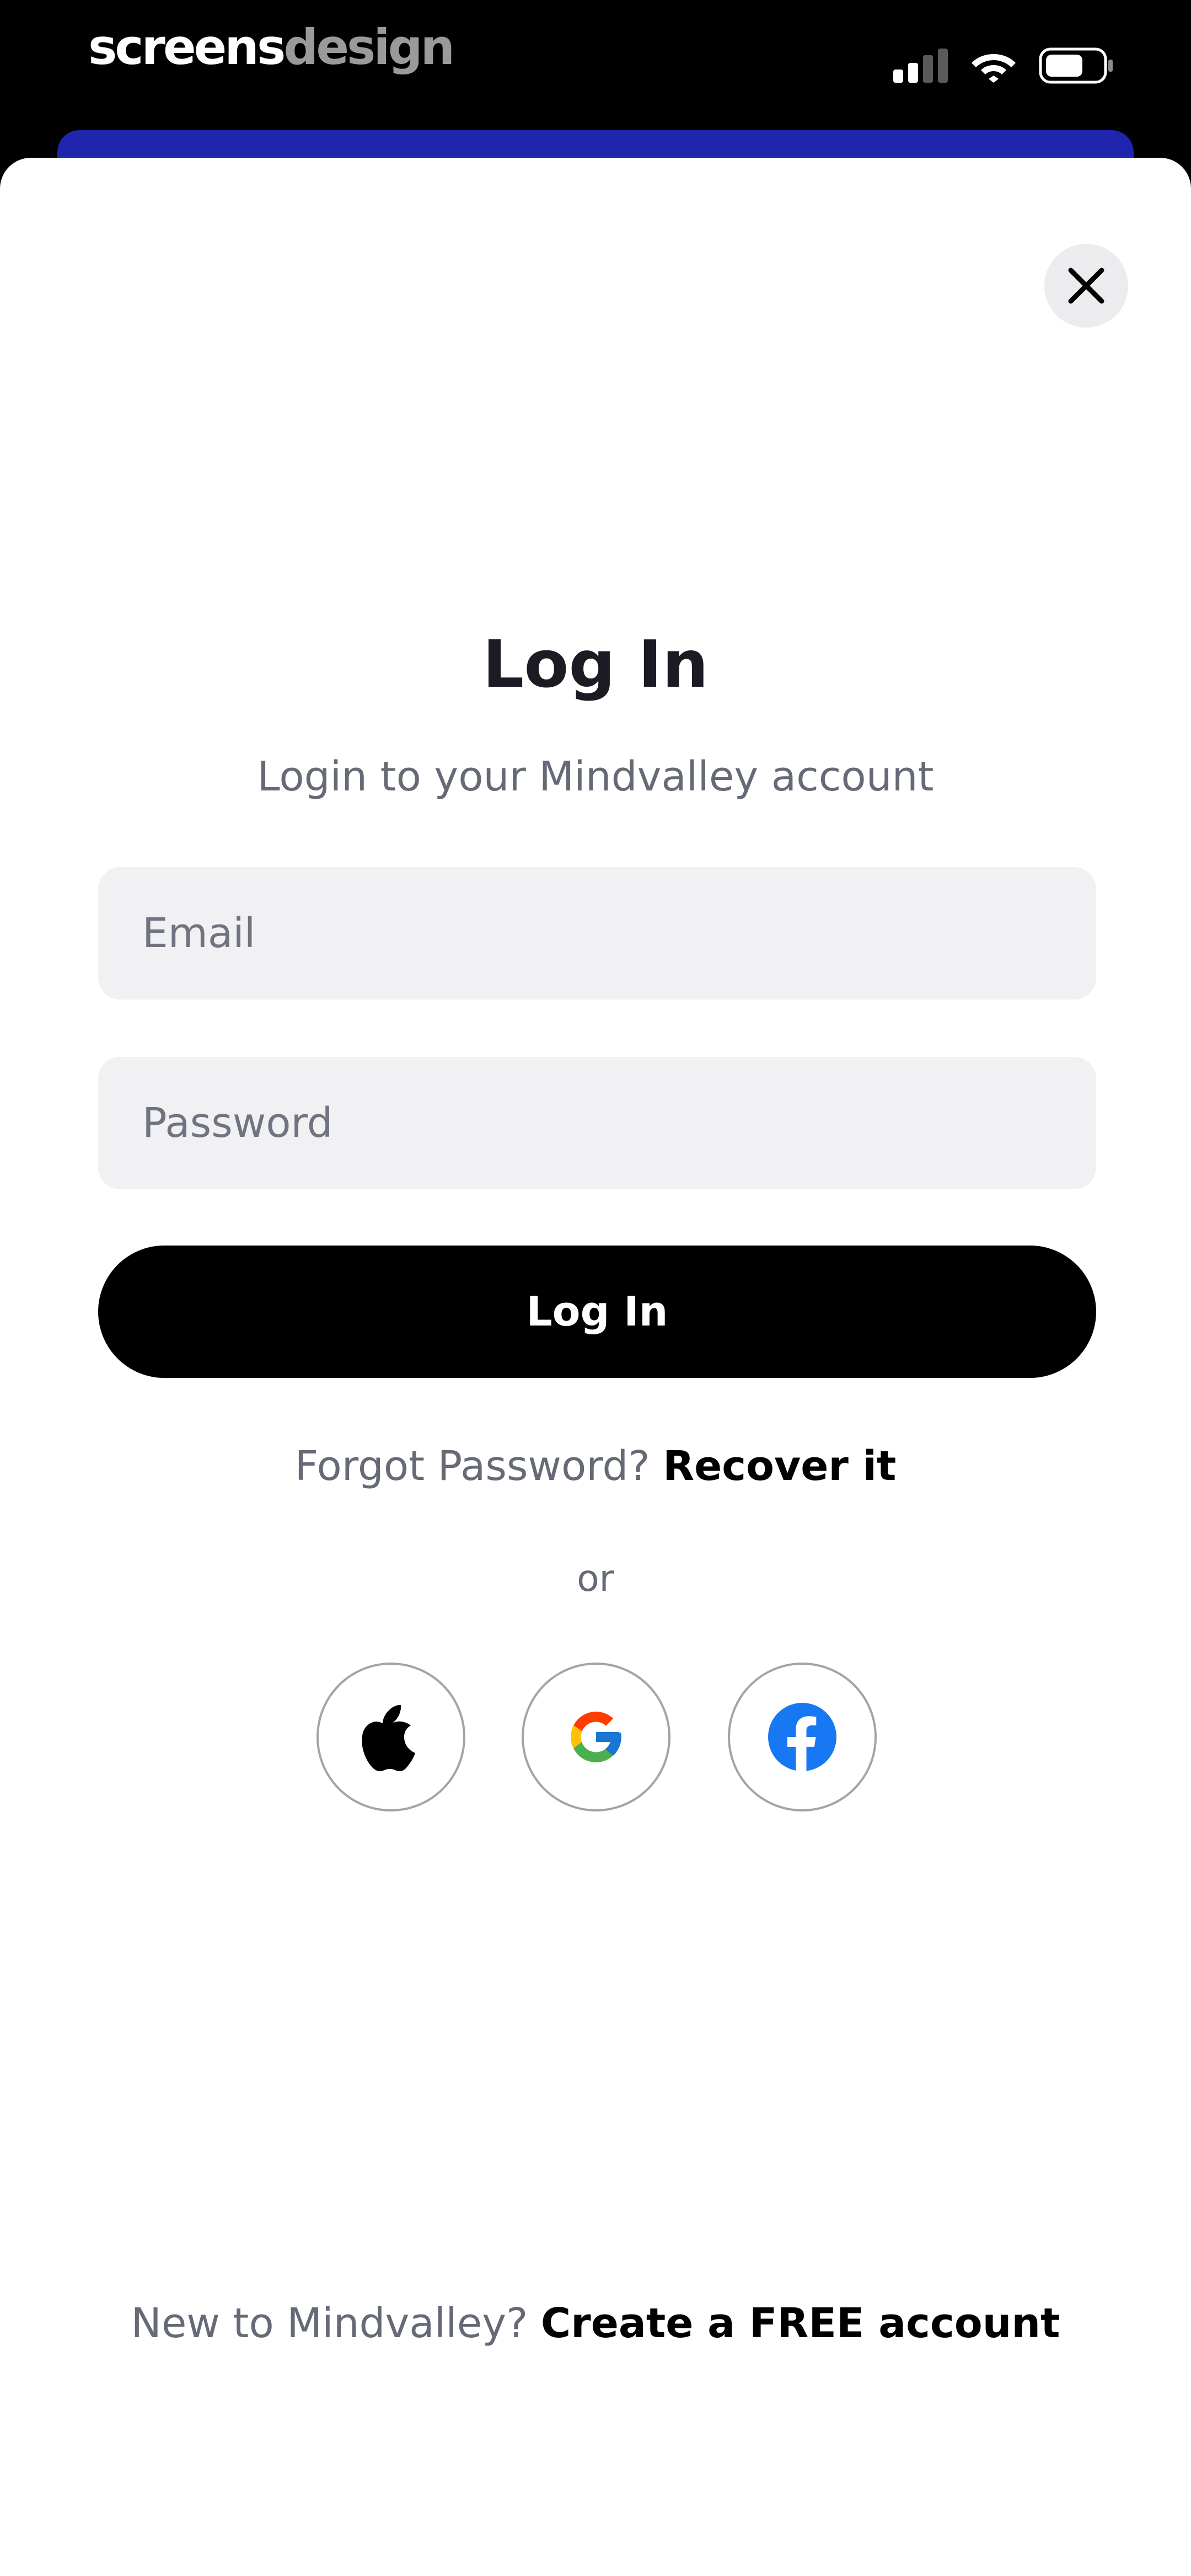 This screenshot has height=2576, width=1191. What do you see at coordinates (369, 47) in the screenshot?
I see `brand-logo-part2: design` at bounding box center [369, 47].